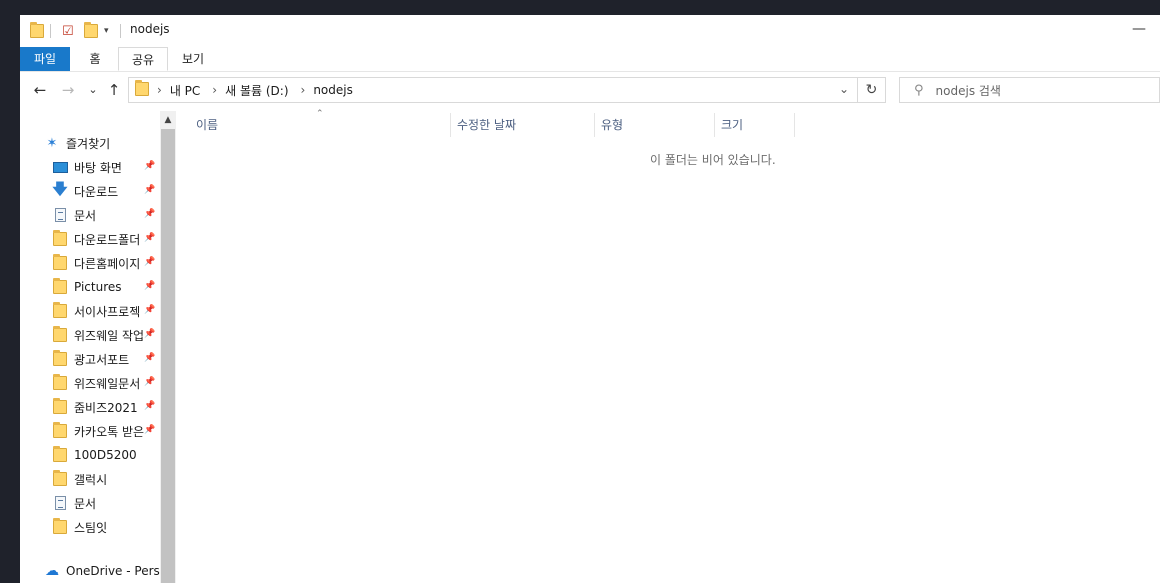 The height and width of the screenshot is (583, 1160). Describe the element at coordinates (919, 90) in the screenshot. I see `search-icon: ⚲` at that location.